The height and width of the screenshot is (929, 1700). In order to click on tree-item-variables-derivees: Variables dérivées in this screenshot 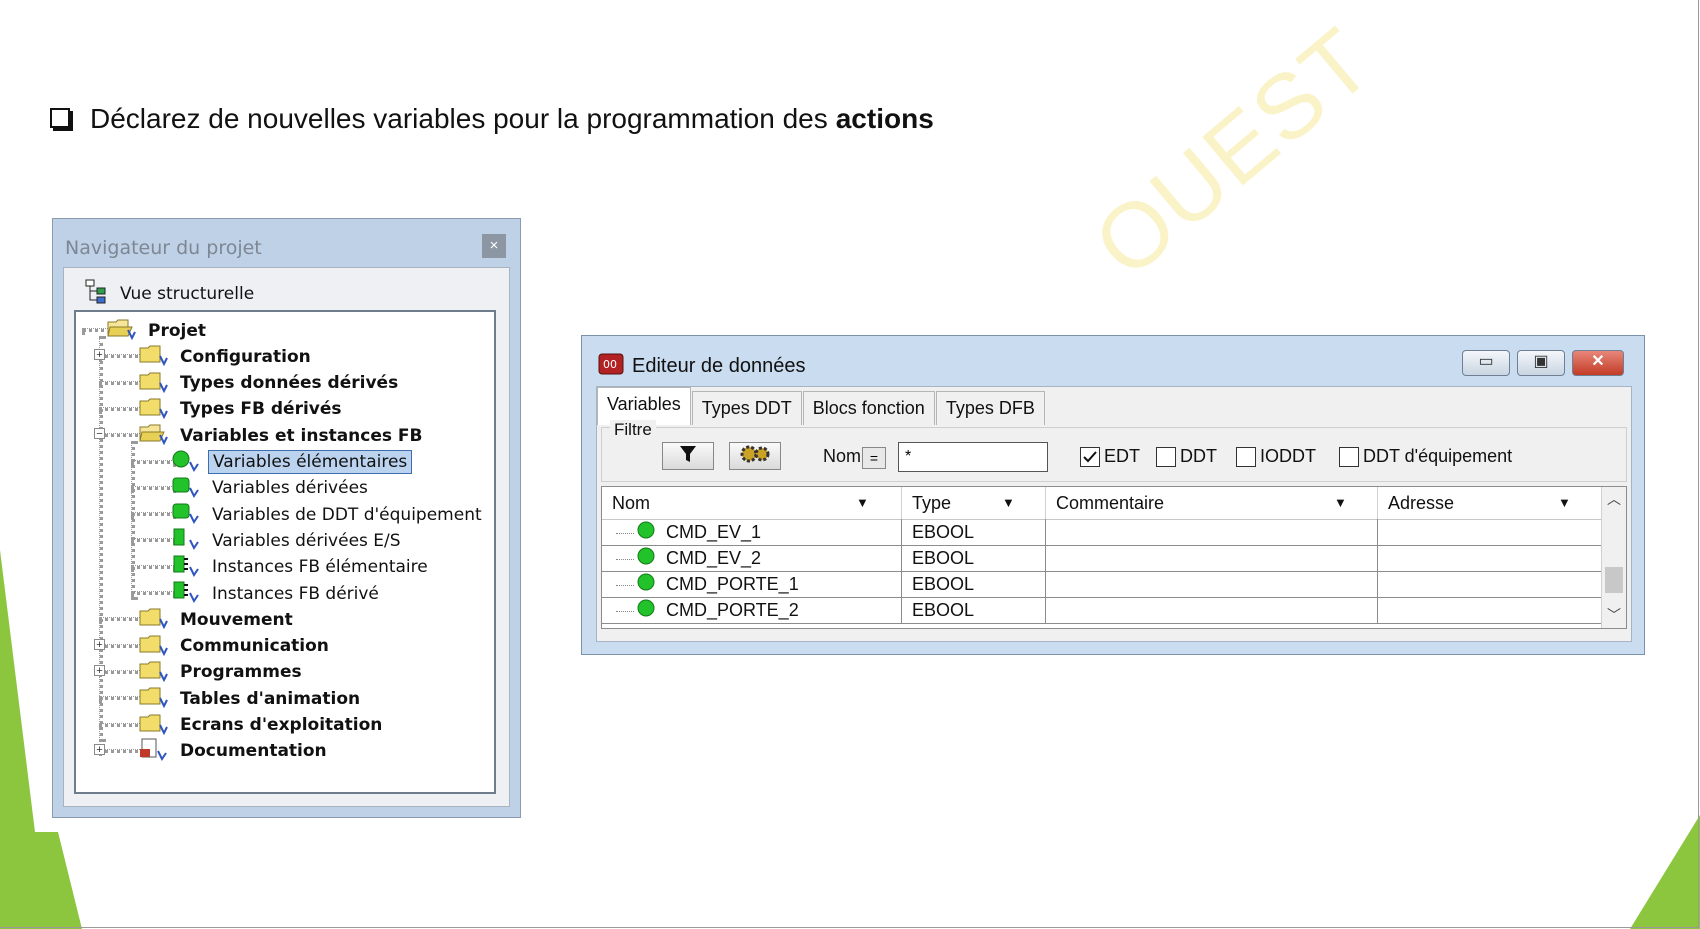, I will do `click(271, 488)`.